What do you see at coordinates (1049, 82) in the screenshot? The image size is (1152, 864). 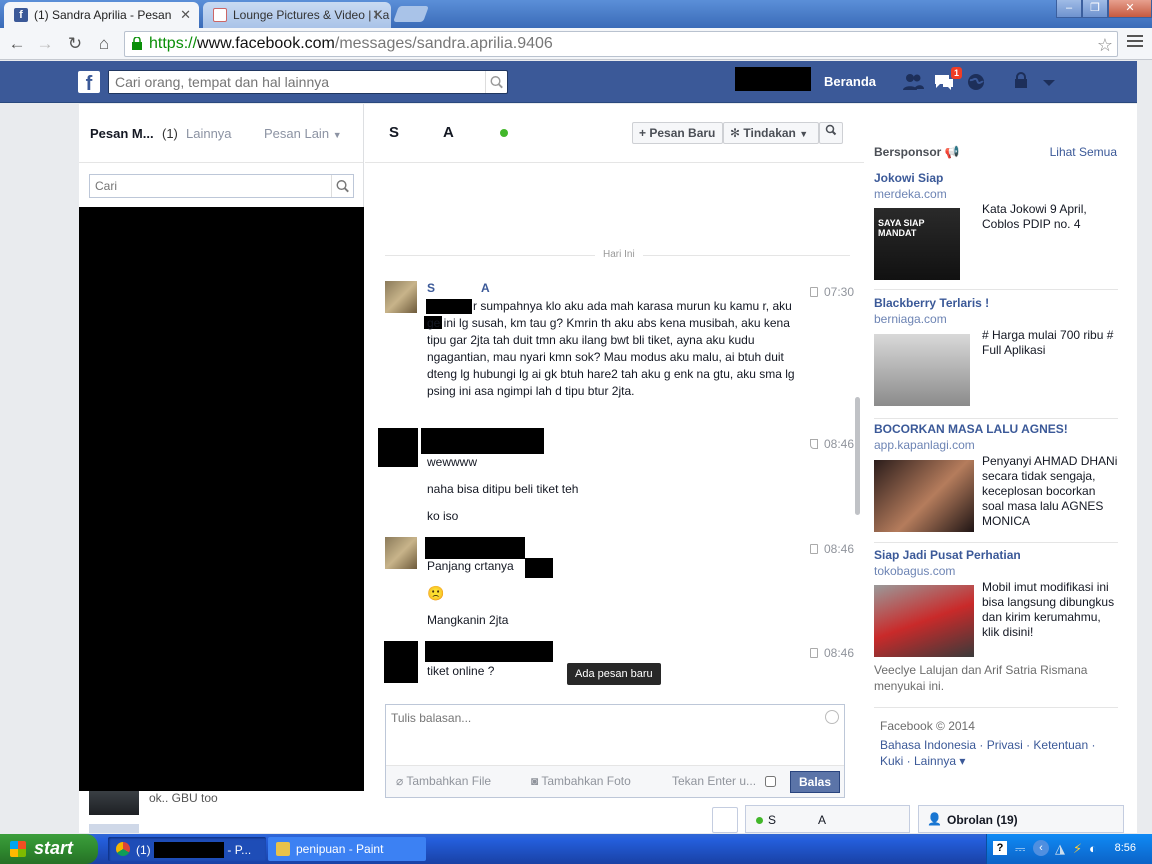 I see `account-menu-chevron-down-icon` at bounding box center [1049, 82].